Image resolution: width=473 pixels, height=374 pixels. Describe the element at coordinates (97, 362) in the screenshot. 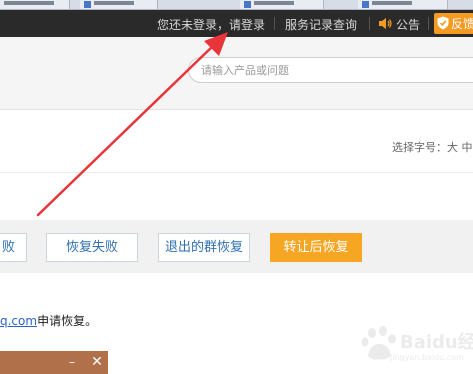

I see `close-button: ✕` at that location.